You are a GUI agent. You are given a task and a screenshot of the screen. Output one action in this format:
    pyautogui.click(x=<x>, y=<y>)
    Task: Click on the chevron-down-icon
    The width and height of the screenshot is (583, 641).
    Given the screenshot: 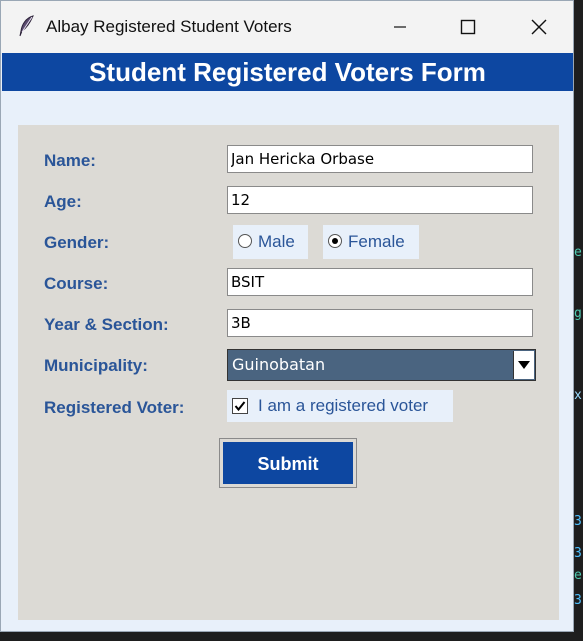 What is the action you would take?
    pyautogui.click(x=524, y=365)
    